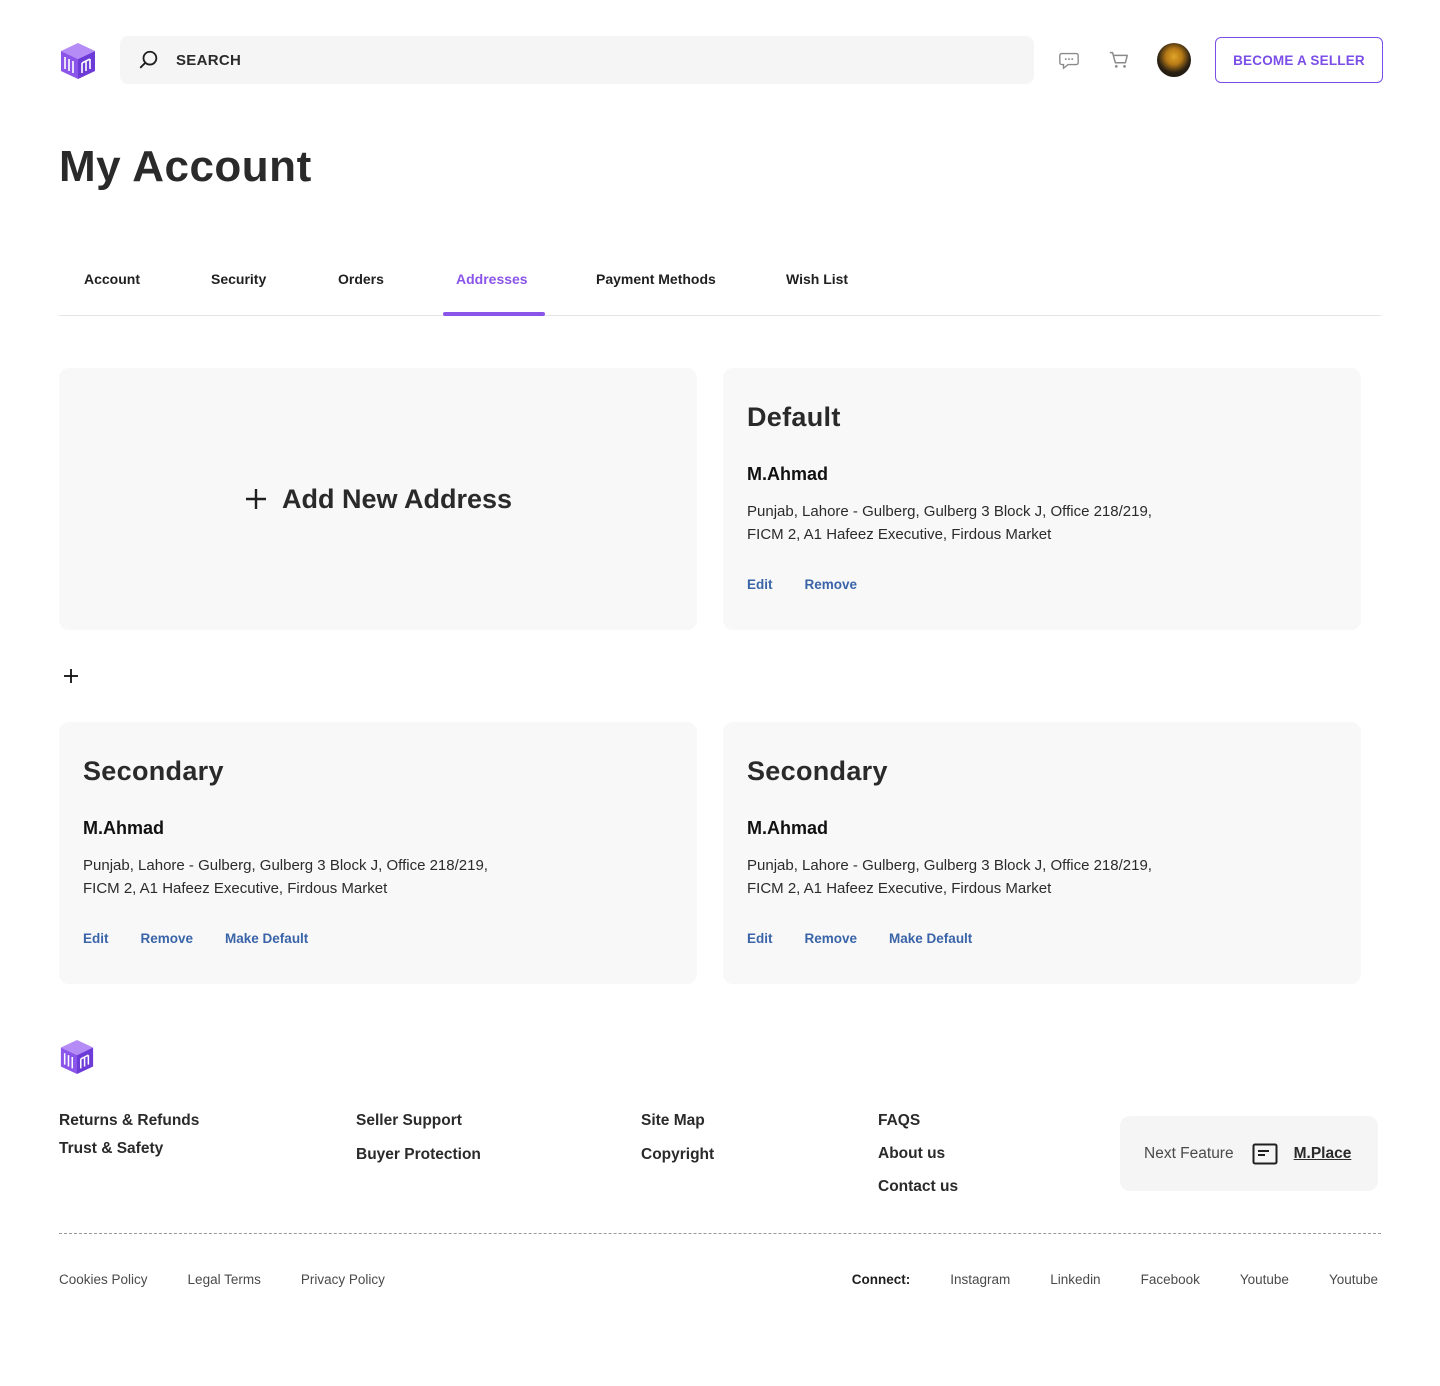 The image size is (1440, 1386). Describe the element at coordinates (1249, 1153) in the screenshot. I see `next-feature-box: Next Feature M.Place` at that location.